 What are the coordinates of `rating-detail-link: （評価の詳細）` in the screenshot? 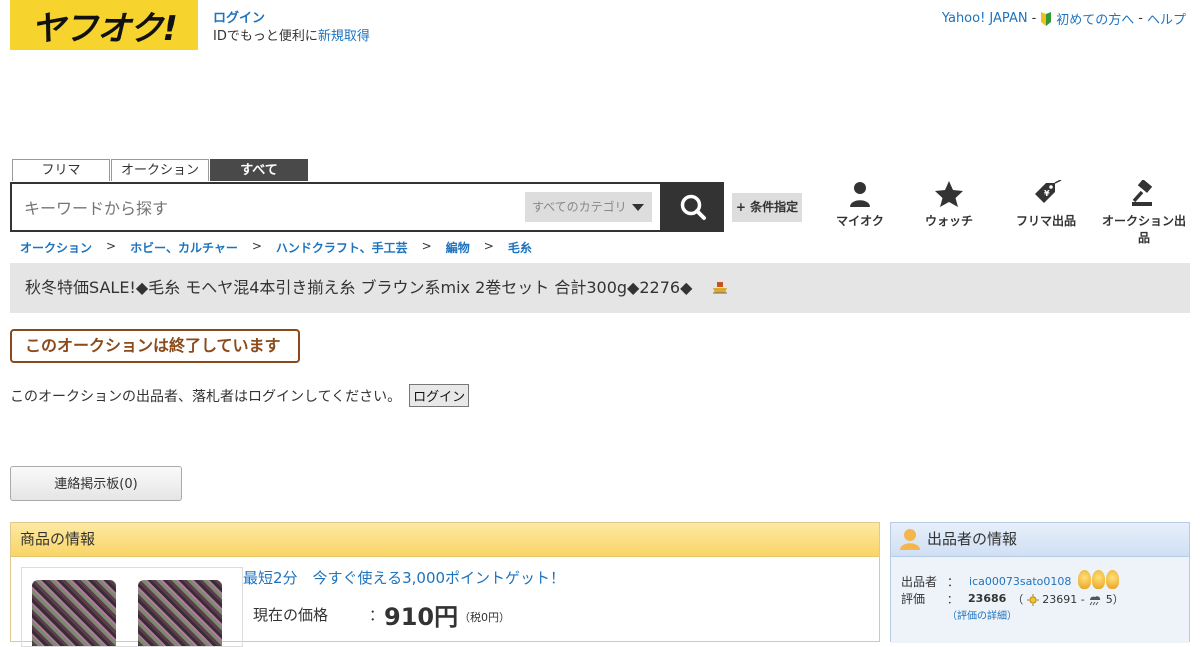 It's located at (982, 614).